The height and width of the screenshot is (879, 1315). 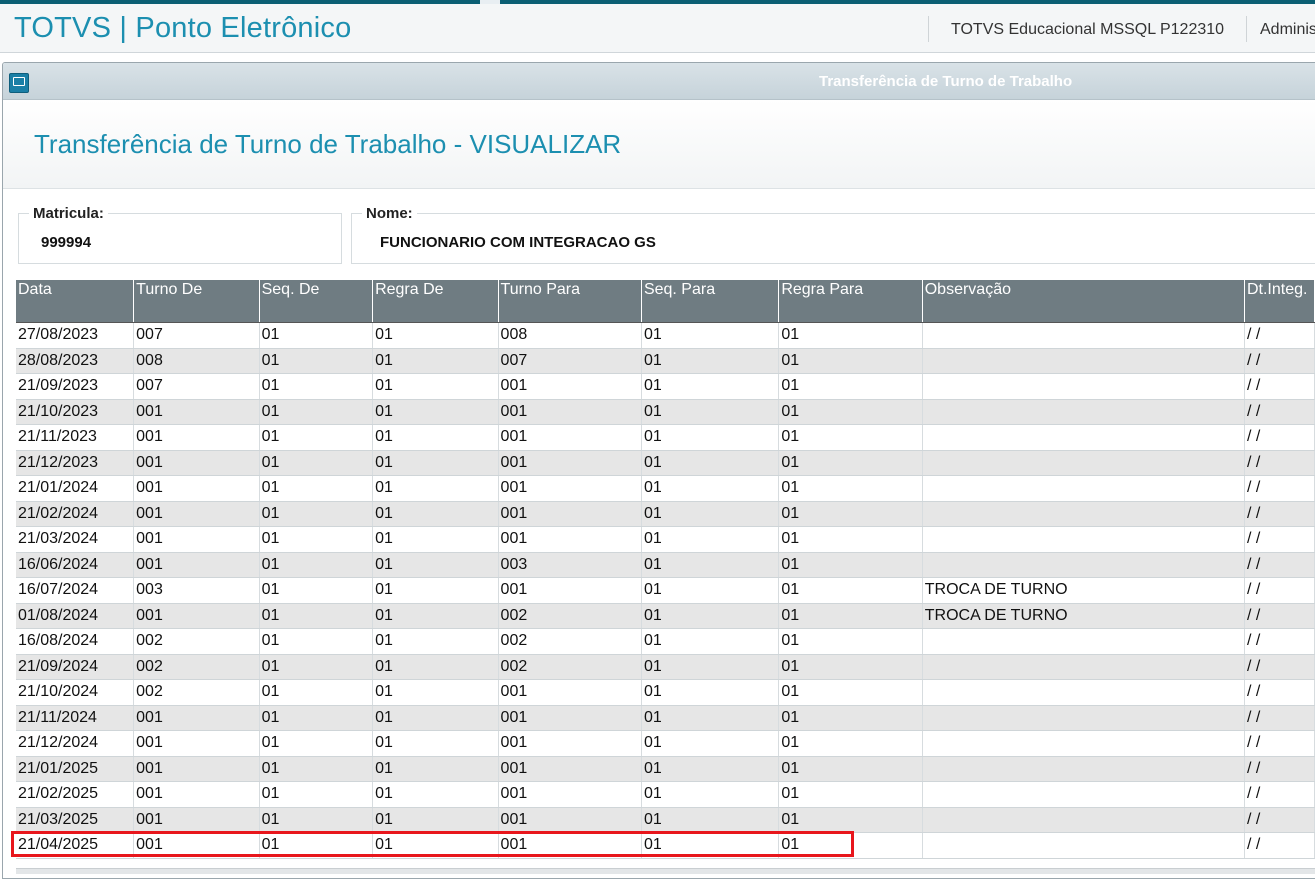 I want to click on table-cell: 21/03/2025, so click(x=75, y=820).